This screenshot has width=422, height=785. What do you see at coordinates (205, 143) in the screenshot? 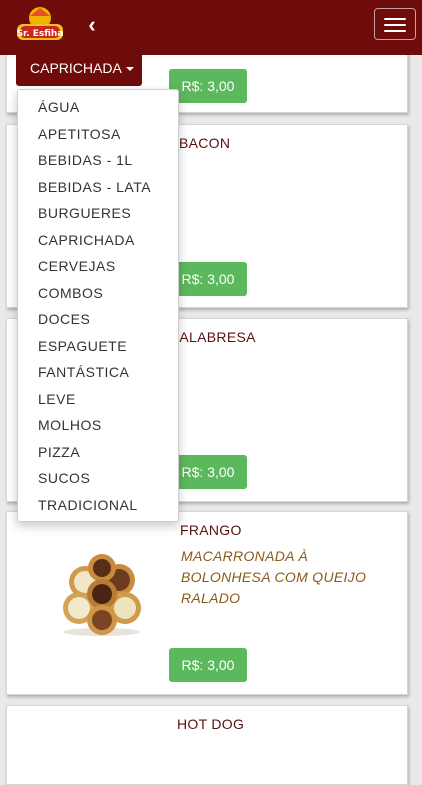
I see `product-title: BACON` at bounding box center [205, 143].